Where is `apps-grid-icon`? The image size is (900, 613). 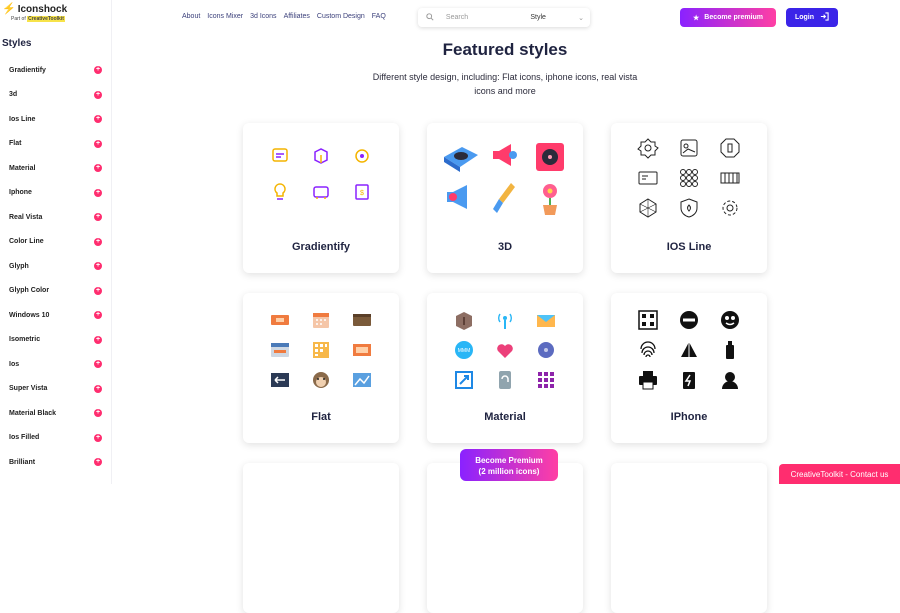
apps-grid-icon is located at coordinates (545, 380).